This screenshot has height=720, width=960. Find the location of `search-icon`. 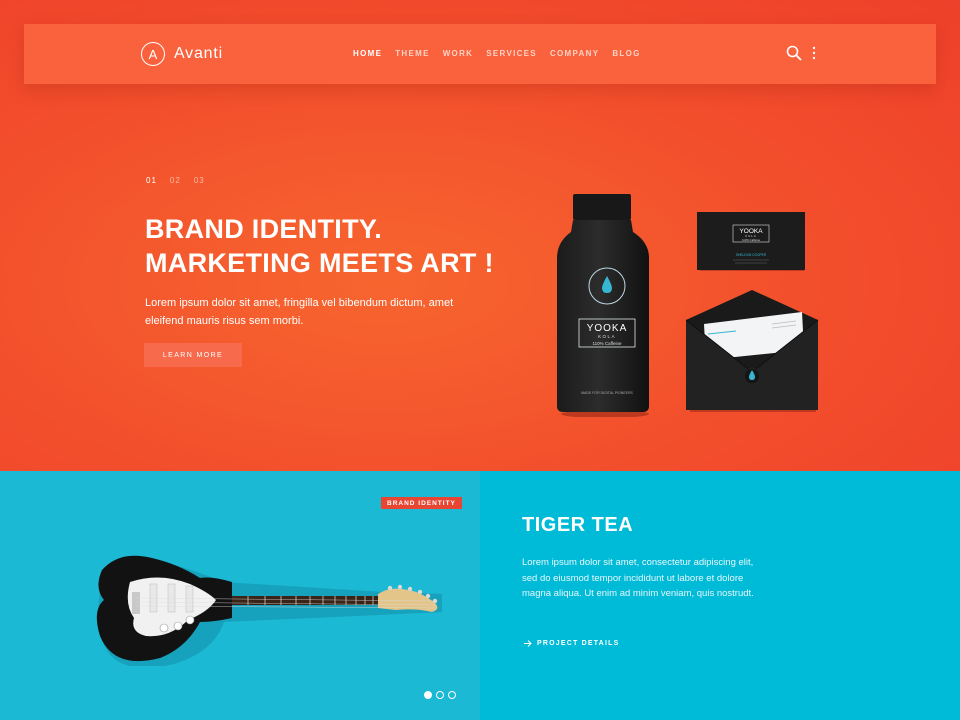

search-icon is located at coordinates (794, 53).